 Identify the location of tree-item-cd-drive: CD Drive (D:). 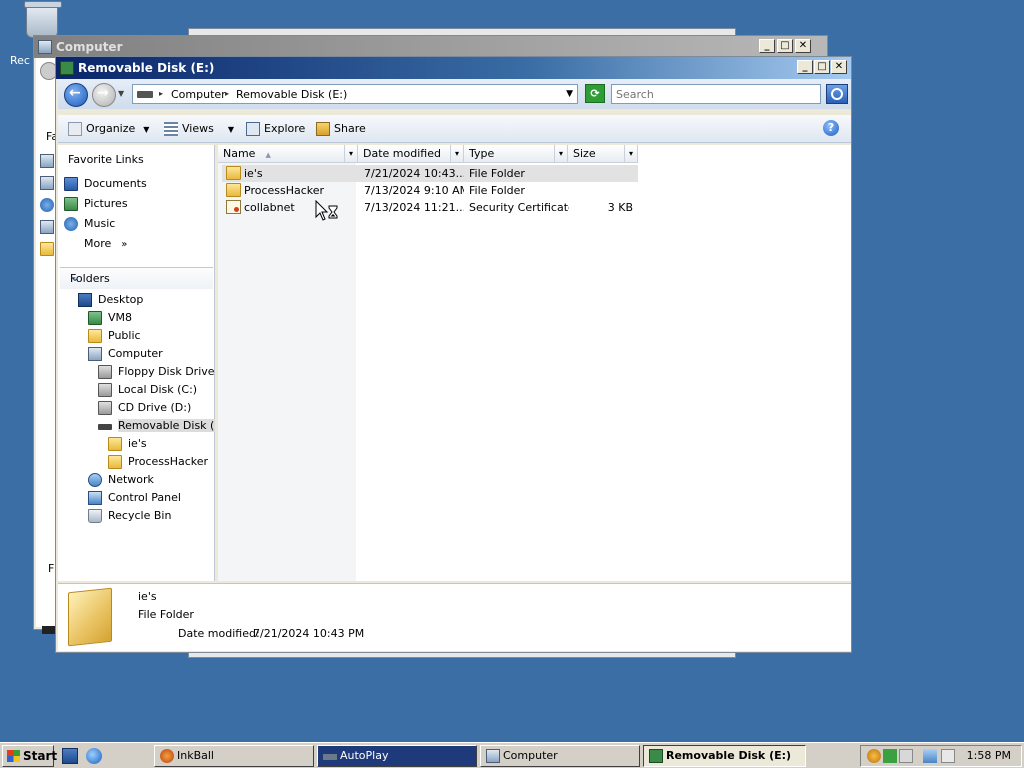
(144, 408).